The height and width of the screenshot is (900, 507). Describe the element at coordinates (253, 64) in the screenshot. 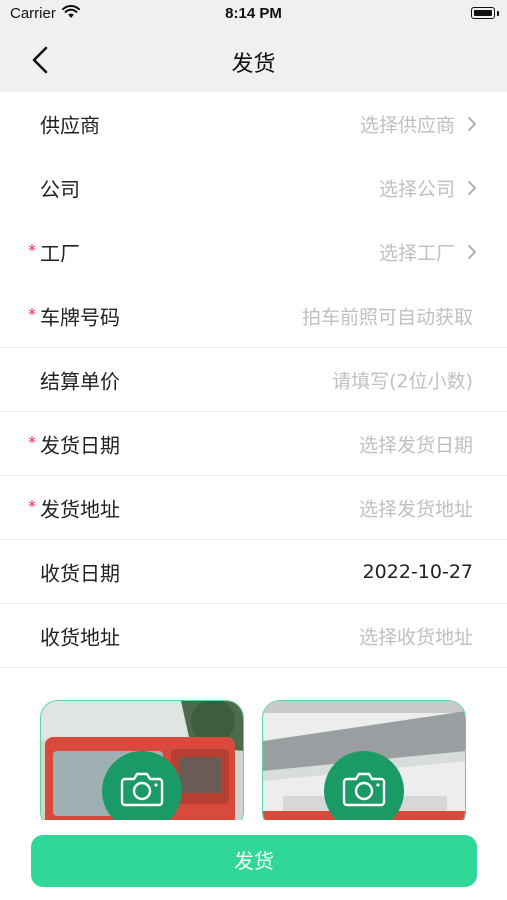

I see `page-title: 发货` at that location.